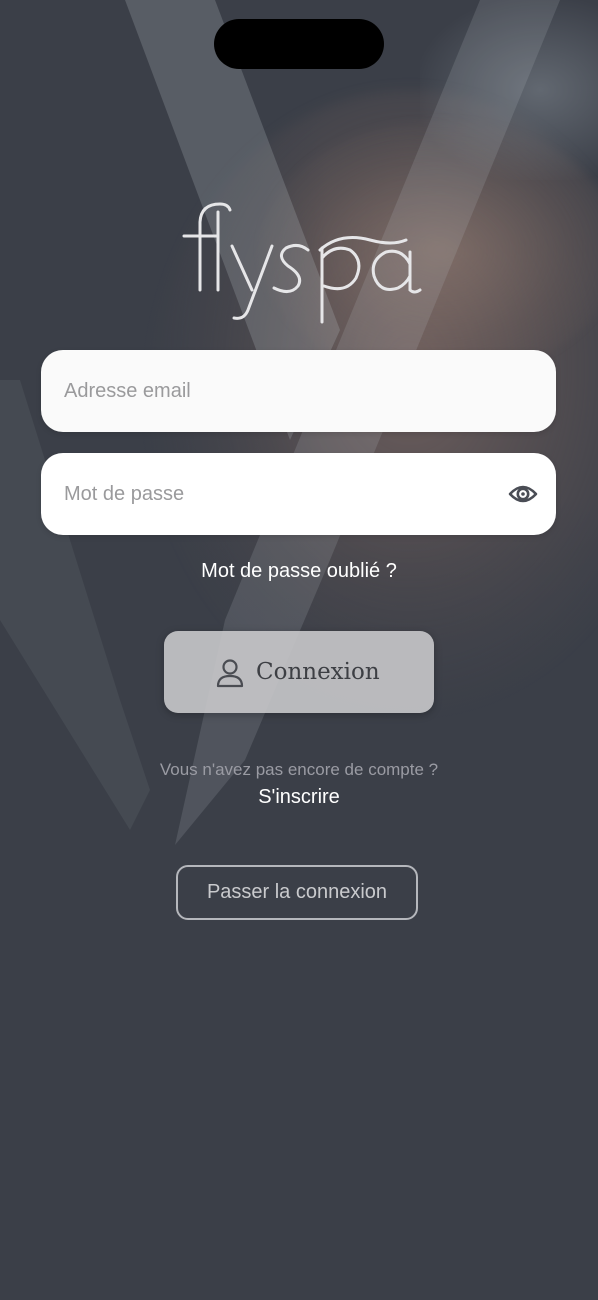  What do you see at coordinates (523, 494) in the screenshot?
I see `eye-icon` at bounding box center [523, 494].